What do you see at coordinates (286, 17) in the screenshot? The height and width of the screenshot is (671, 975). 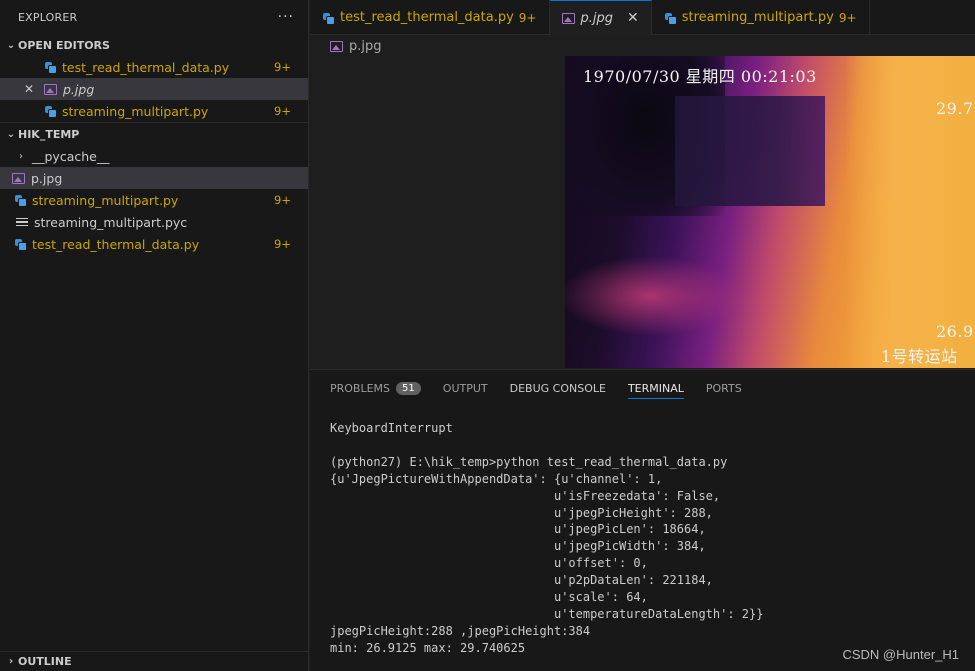 I see `more-actions-icon: ···` at bounding box center [286, 17].